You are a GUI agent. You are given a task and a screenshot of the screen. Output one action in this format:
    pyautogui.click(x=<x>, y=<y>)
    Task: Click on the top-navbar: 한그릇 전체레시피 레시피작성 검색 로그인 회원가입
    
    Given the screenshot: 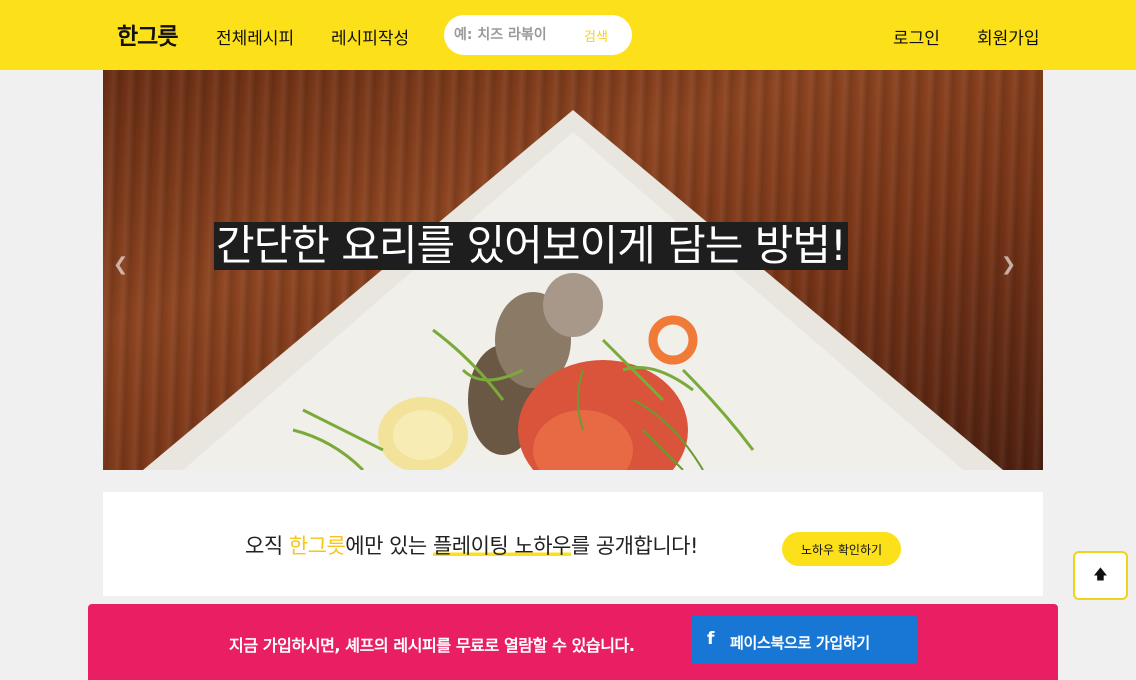 What is the action you would take?
    pyautogui.click(x=568, y=35)
    